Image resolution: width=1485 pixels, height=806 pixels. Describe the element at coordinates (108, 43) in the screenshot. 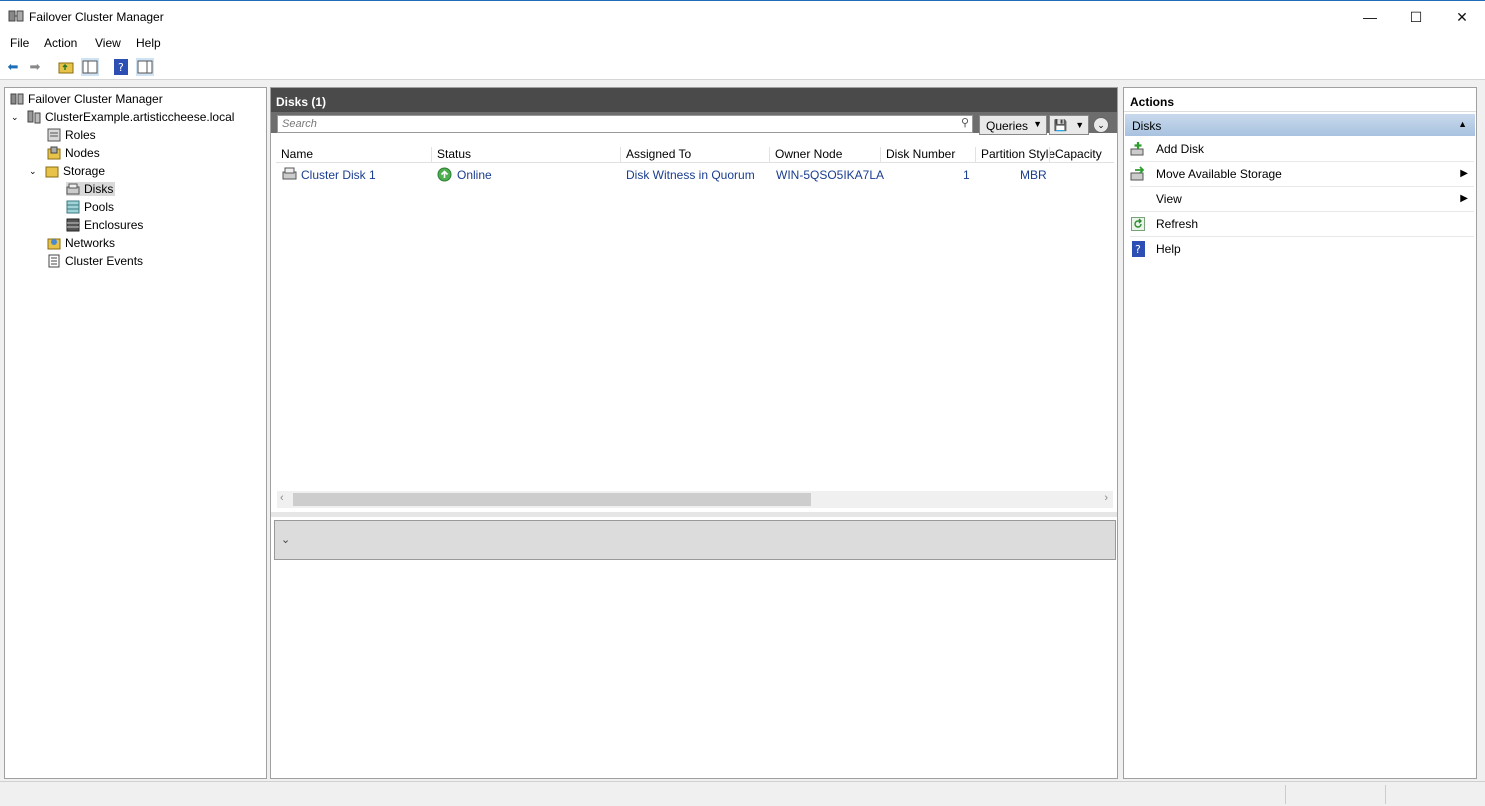

I see `menu-view: View` at that location.